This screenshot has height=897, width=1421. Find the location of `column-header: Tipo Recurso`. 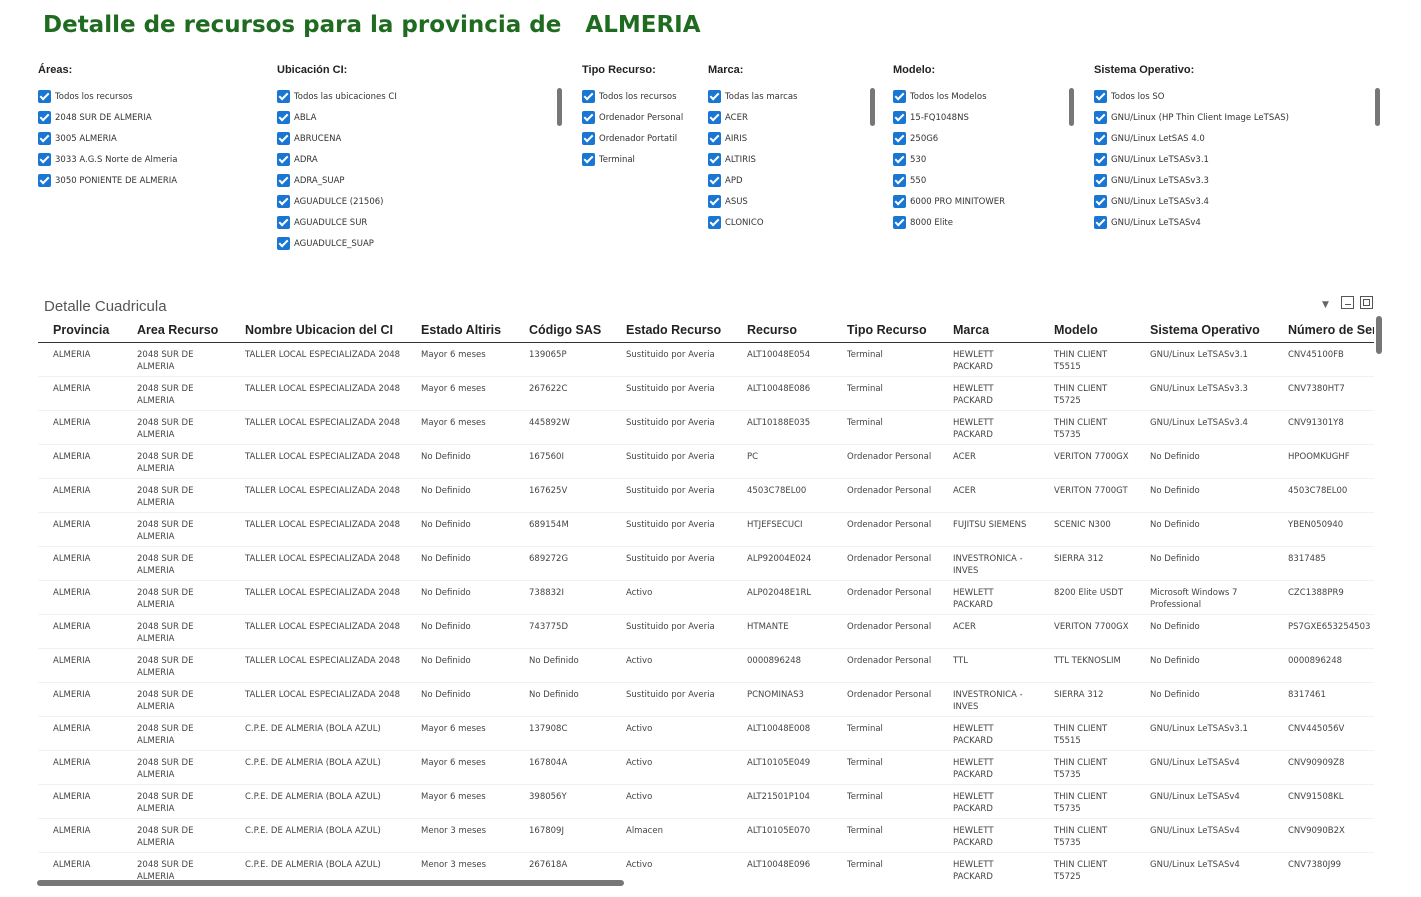

column-header: Tipo Recurso is located at coordinates (885, 330).